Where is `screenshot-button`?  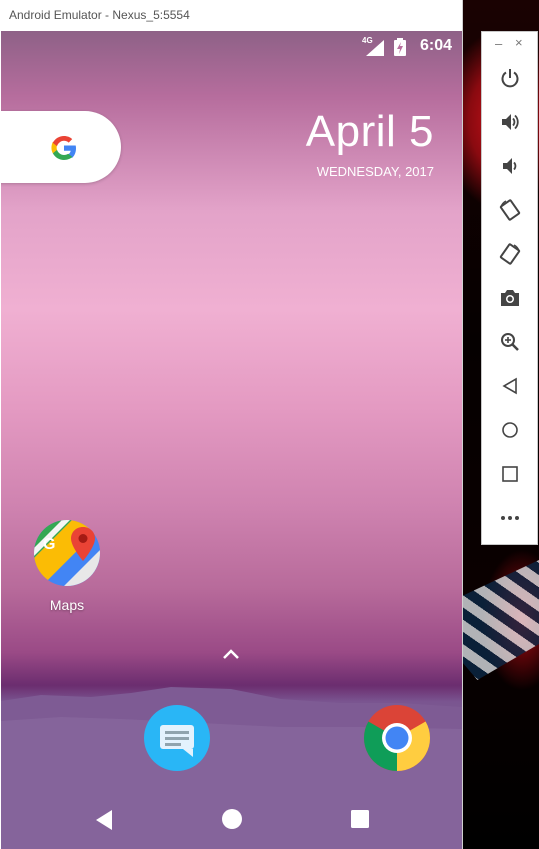
screenshot-button is located at coordinates (509, 298).